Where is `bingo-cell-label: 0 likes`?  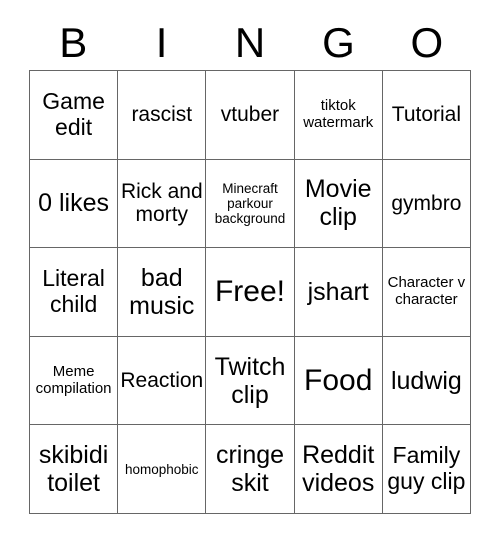 bingo-cell-label: 0 likes is located at coordinates (74, 203).